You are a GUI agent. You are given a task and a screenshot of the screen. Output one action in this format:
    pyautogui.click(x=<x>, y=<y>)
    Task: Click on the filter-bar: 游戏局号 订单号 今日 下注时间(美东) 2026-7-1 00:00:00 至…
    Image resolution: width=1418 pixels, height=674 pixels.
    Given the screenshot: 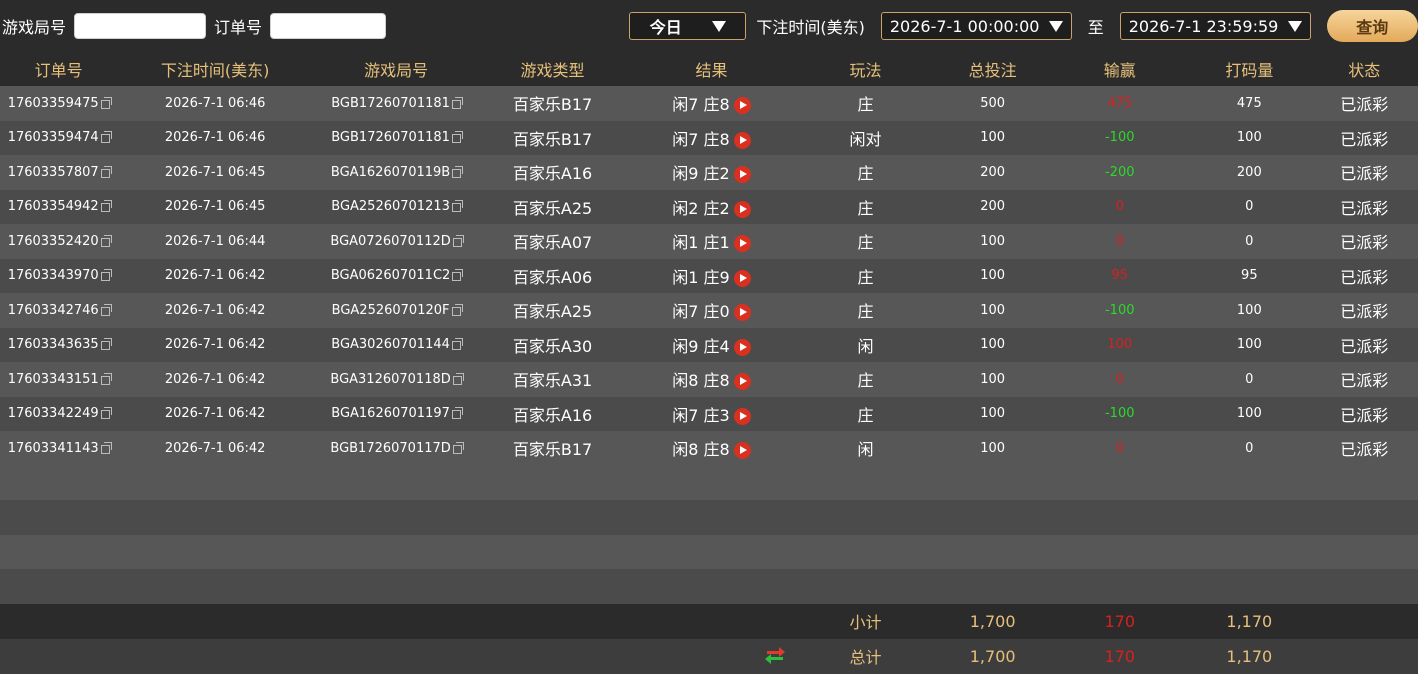 What is the action you would take?
    pyautogui.click(x=709, y=26)
    